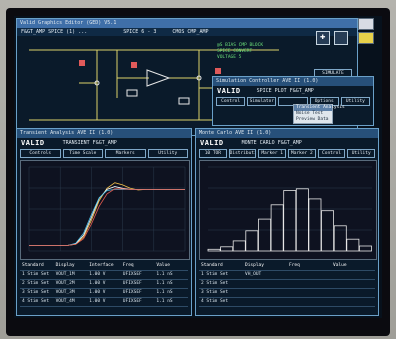 Image resolution: width=396 pixels, height=339 pixels. Describe the element at coordinates (40, 153) in the screenshot. I see `controls-button: Controls` at that location.